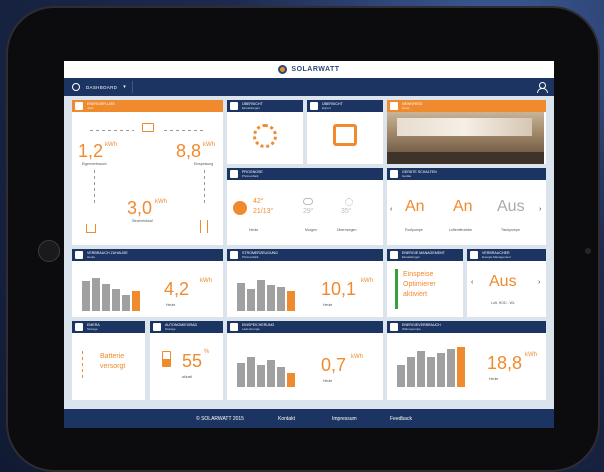  Describe the element at coordinates (503, 282) in the screenshot. I see `consumer-switch: Aus` at that location.